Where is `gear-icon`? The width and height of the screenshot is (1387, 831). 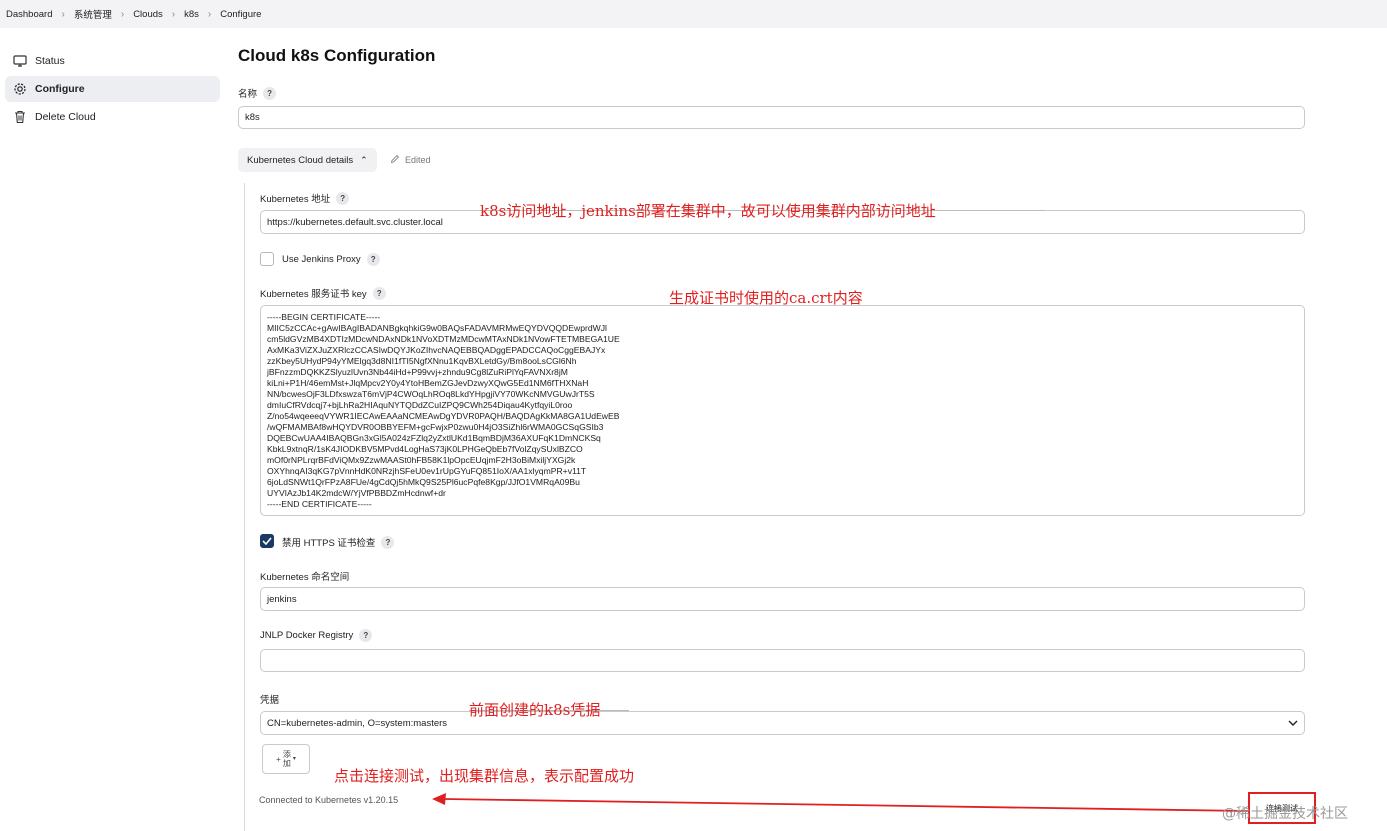 gear-icon is located at coordinates (20, 89).